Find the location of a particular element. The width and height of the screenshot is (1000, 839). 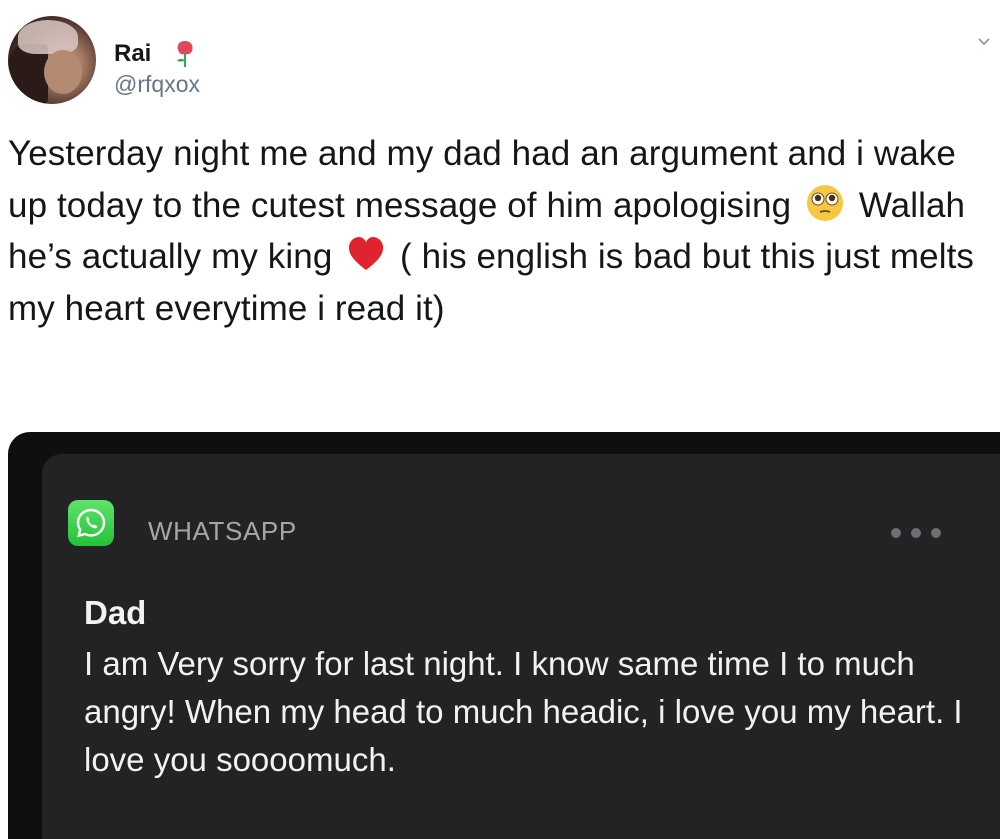

red-heart-icon is located at coordinates (366, 253).